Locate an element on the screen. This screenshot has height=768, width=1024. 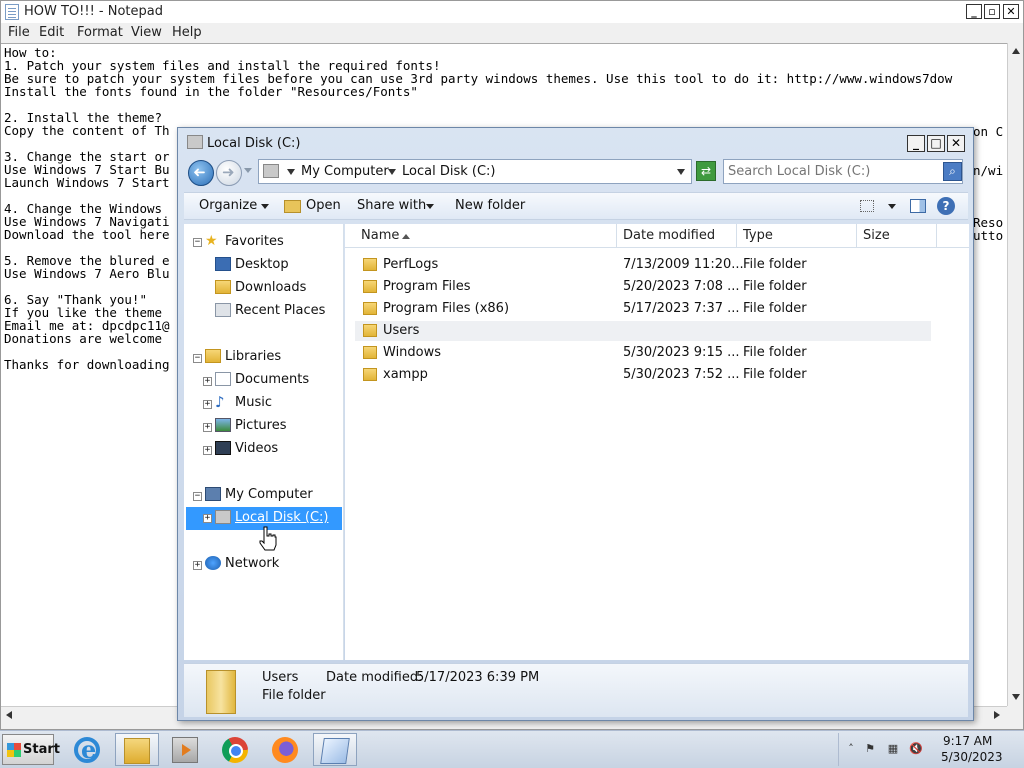
notepad-restore-button: ▫ is located at coordinates (992, 11).